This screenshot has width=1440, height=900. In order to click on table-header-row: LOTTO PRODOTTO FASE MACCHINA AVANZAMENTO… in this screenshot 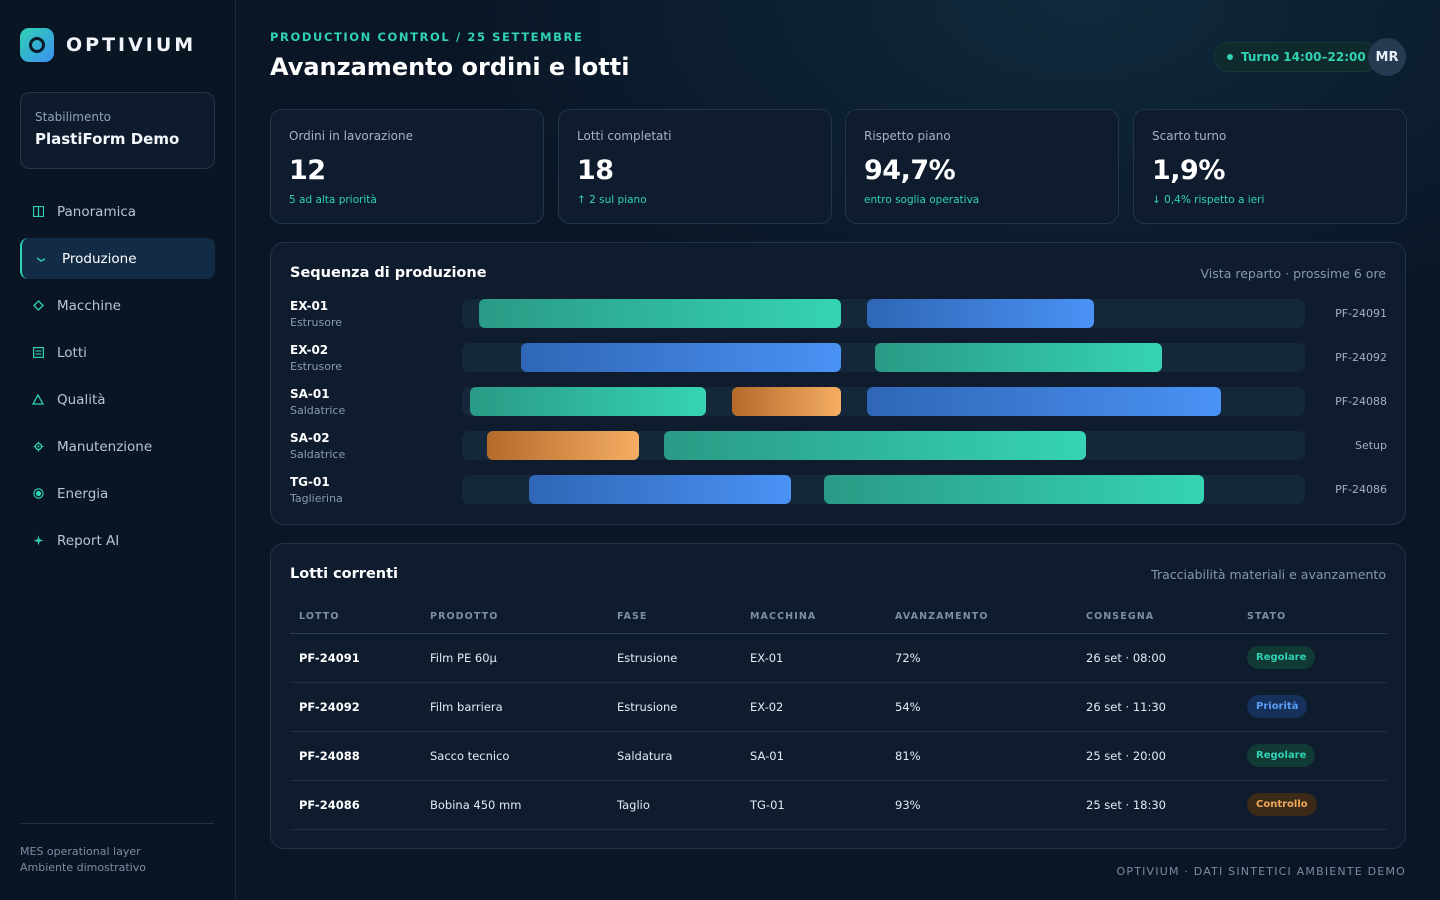, I will do `click(838, 617)`.